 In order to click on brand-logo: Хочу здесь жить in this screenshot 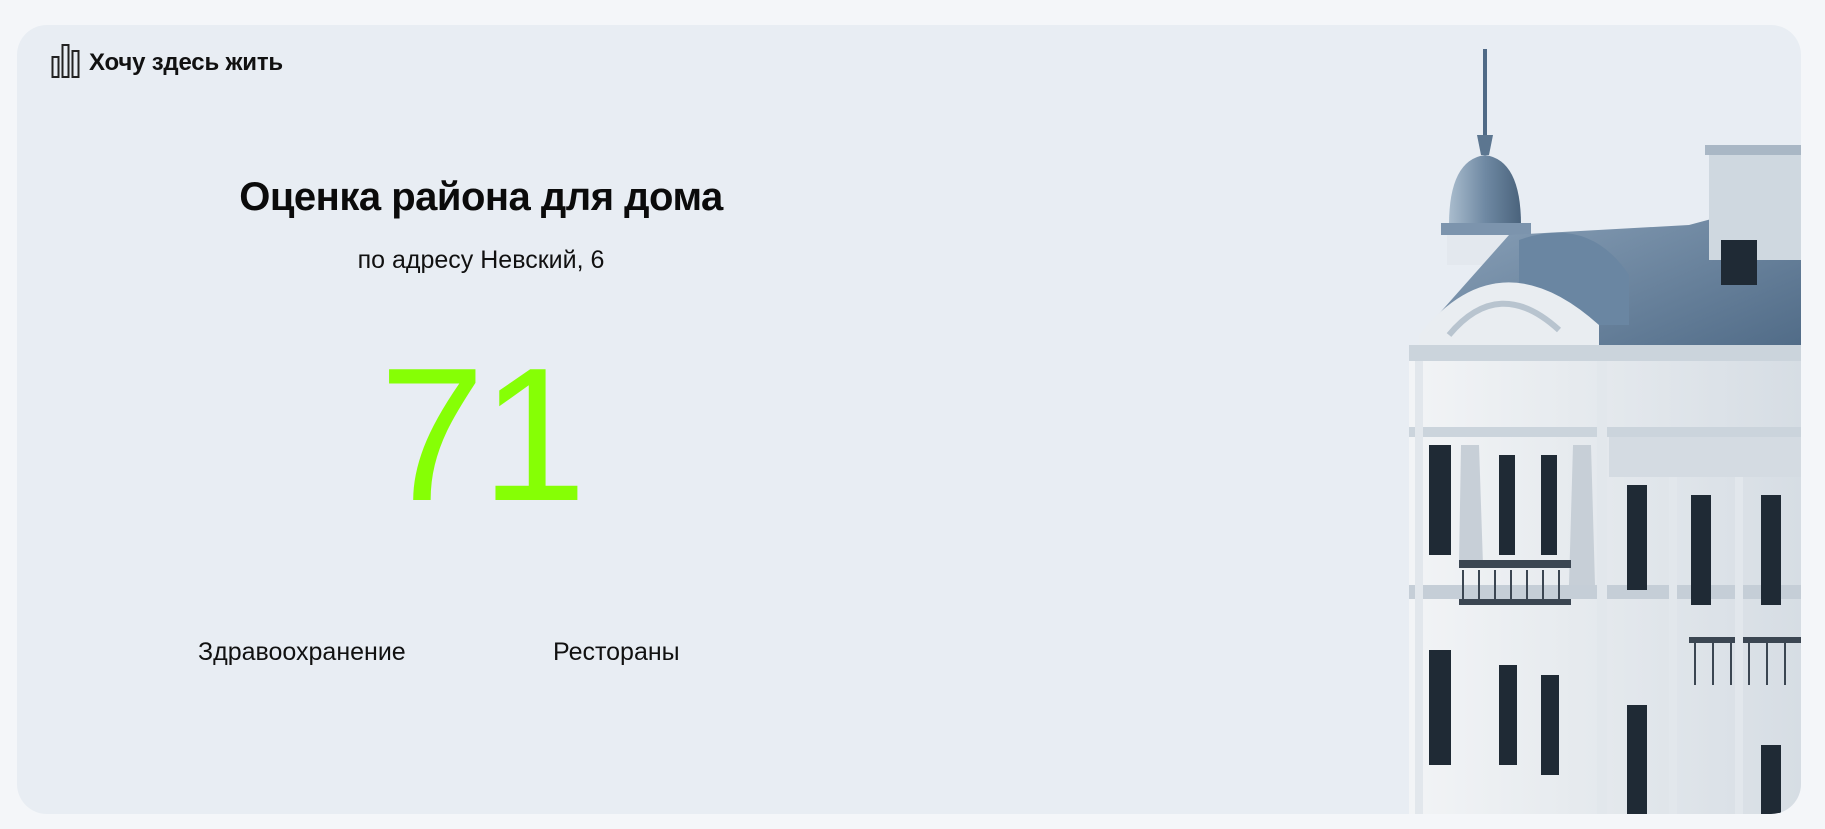, I will do `click(167, 61)`.